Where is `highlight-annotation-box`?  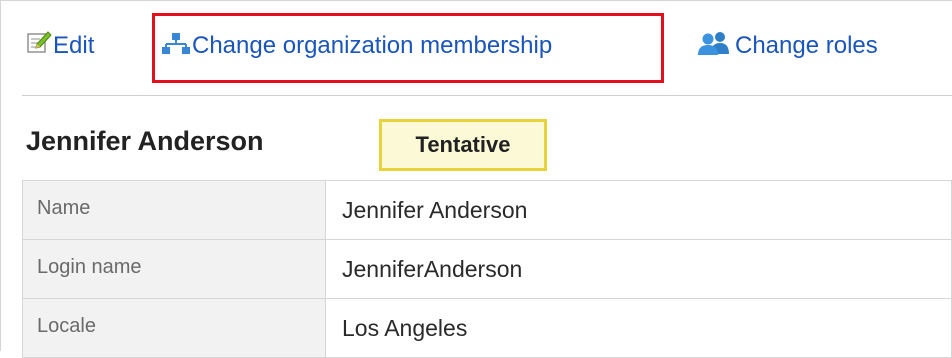
highlight-annotation-box is located at coordinates (408, 48).